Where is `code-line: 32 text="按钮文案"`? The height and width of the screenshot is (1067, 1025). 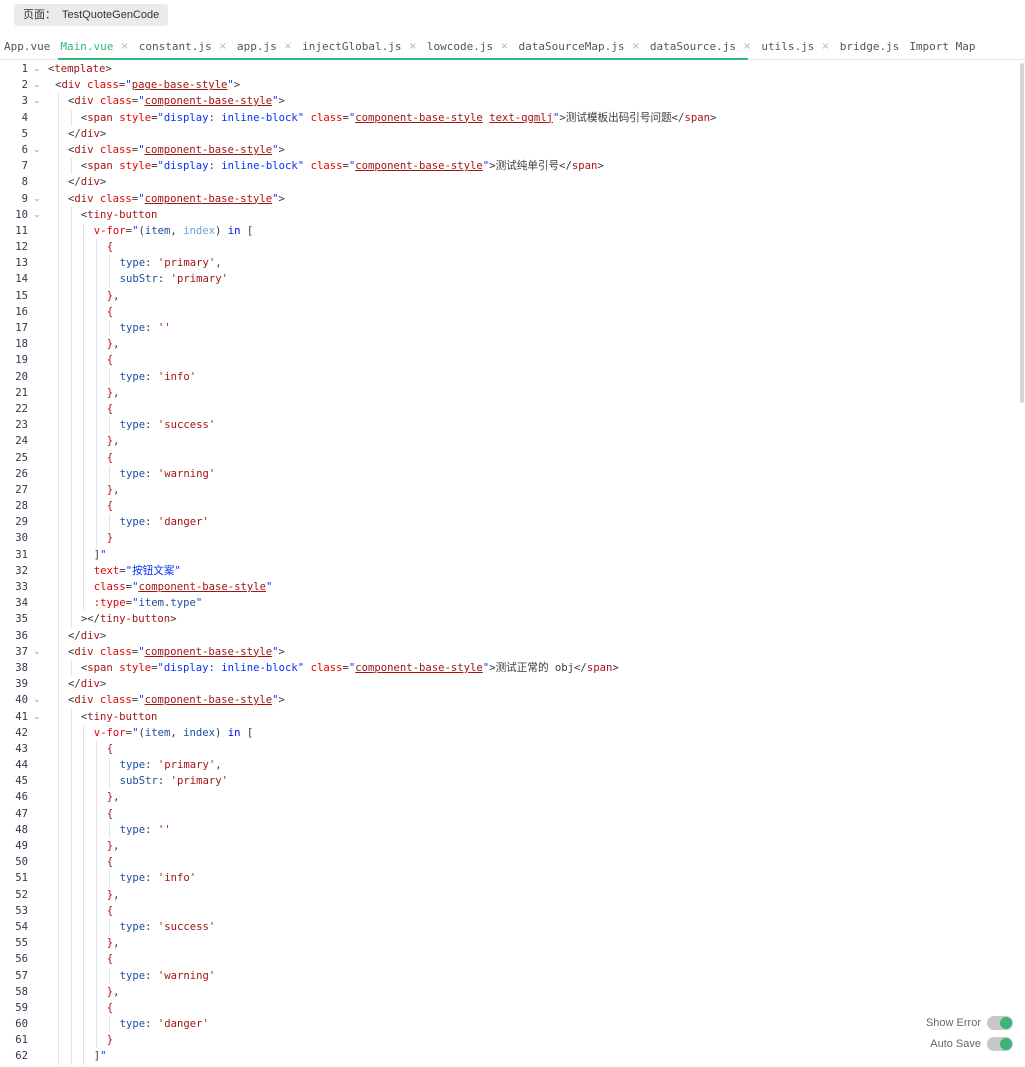
code-line: 32 text="按钮文案" is located at coordinates (512, 570).